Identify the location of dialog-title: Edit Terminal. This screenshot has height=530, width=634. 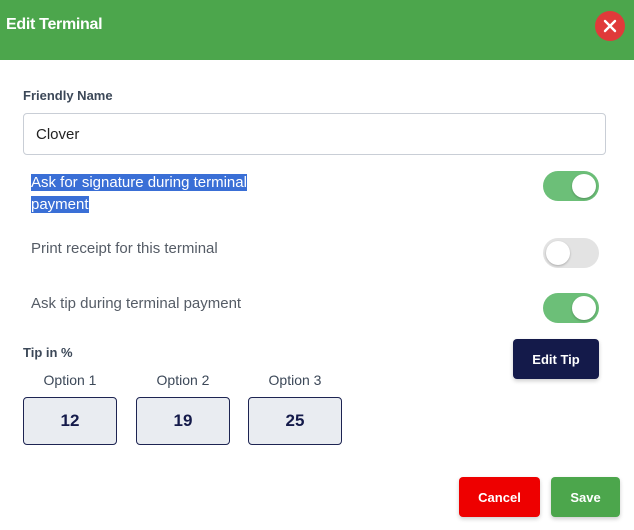
(54, 24).